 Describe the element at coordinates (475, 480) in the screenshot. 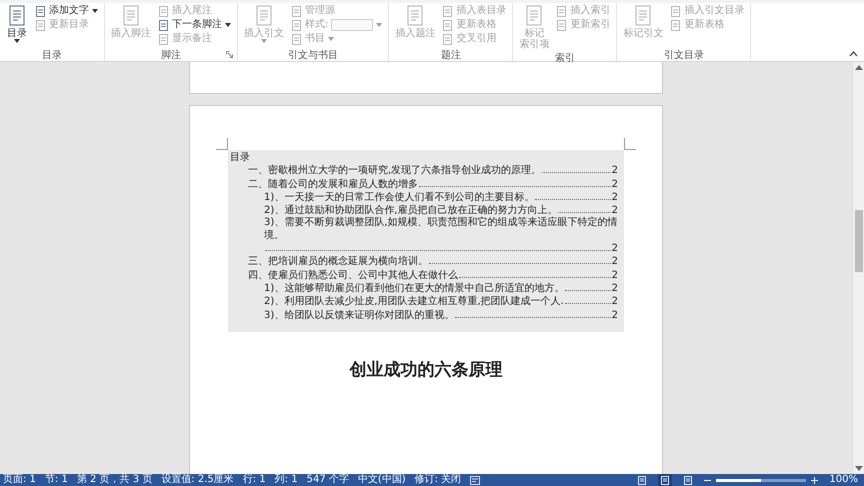

I see `macro-record-icon` at that location.